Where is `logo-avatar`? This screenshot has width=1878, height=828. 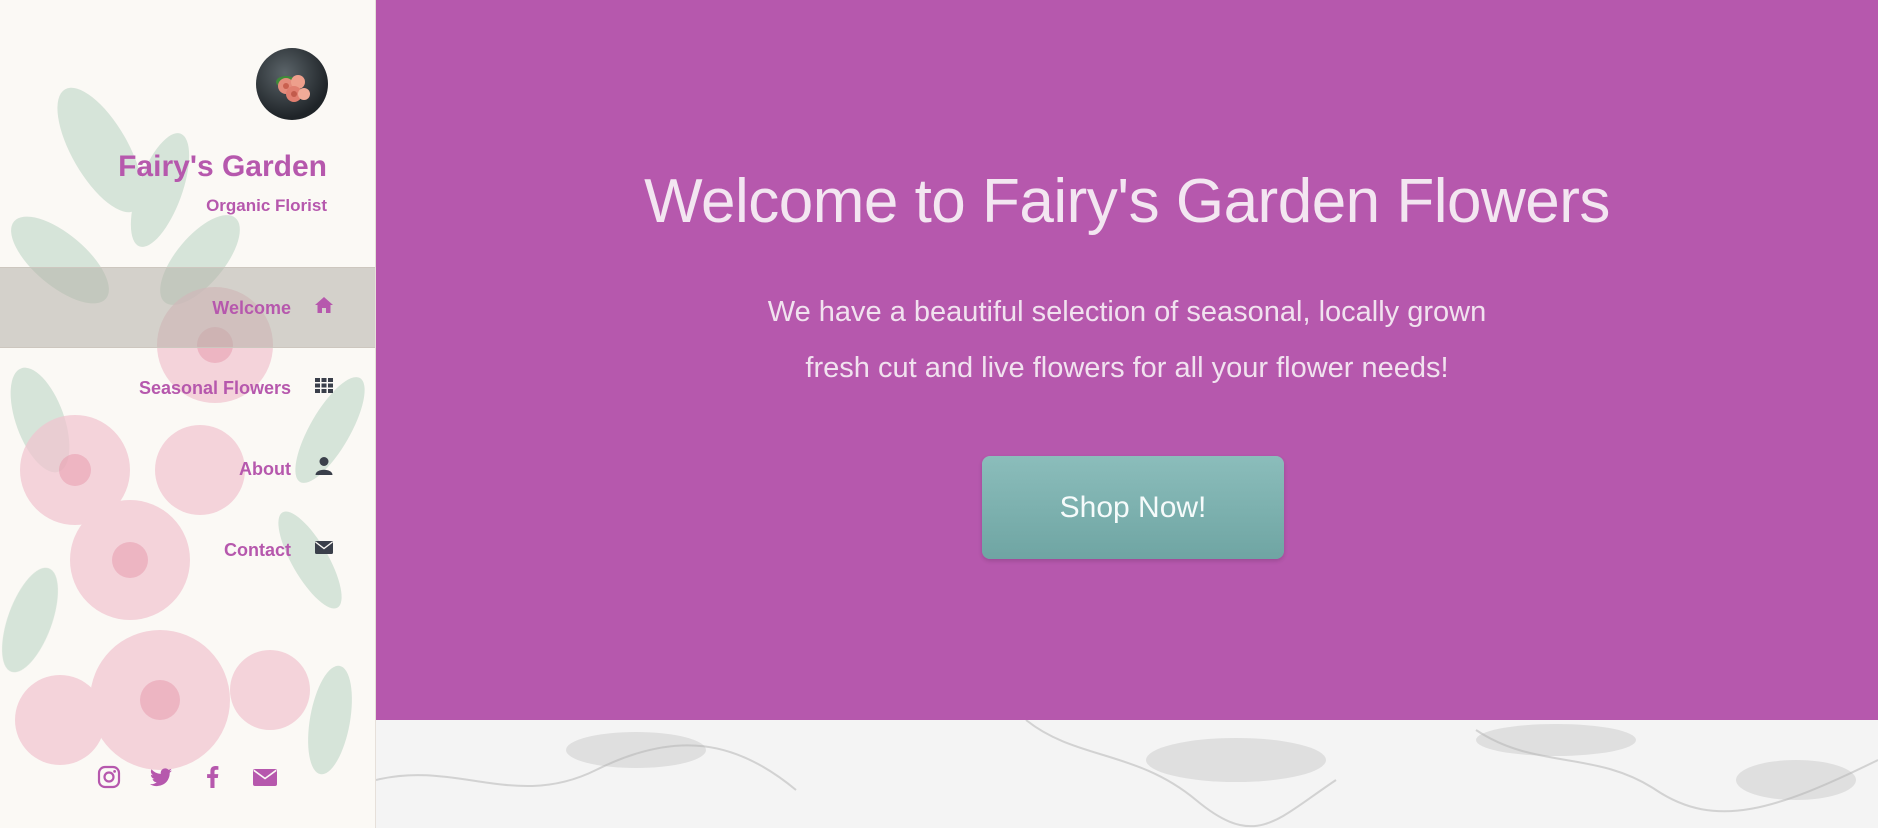
logo-avatar is located at coordinates (292, 84).